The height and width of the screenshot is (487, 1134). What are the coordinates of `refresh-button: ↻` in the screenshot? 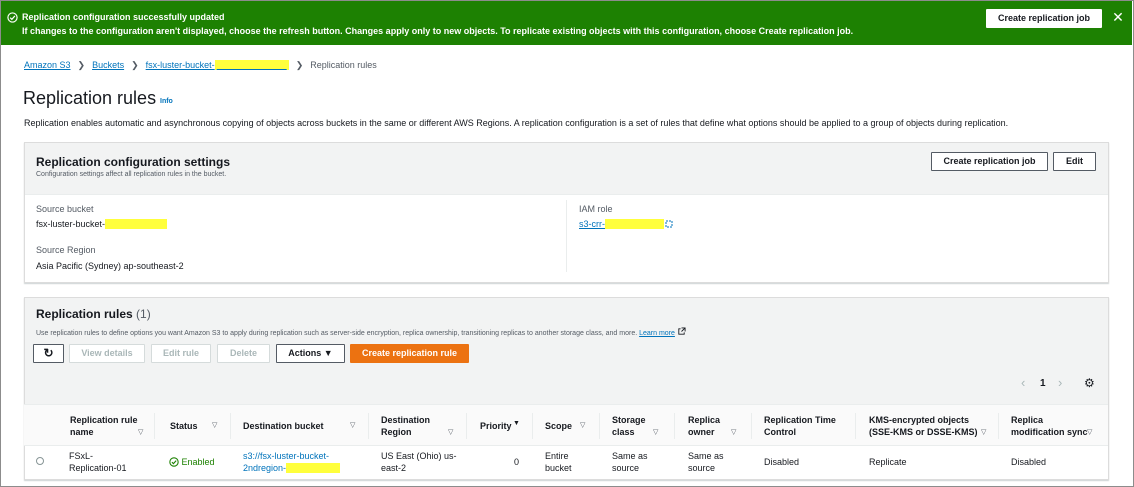 It's located at (48, 353).